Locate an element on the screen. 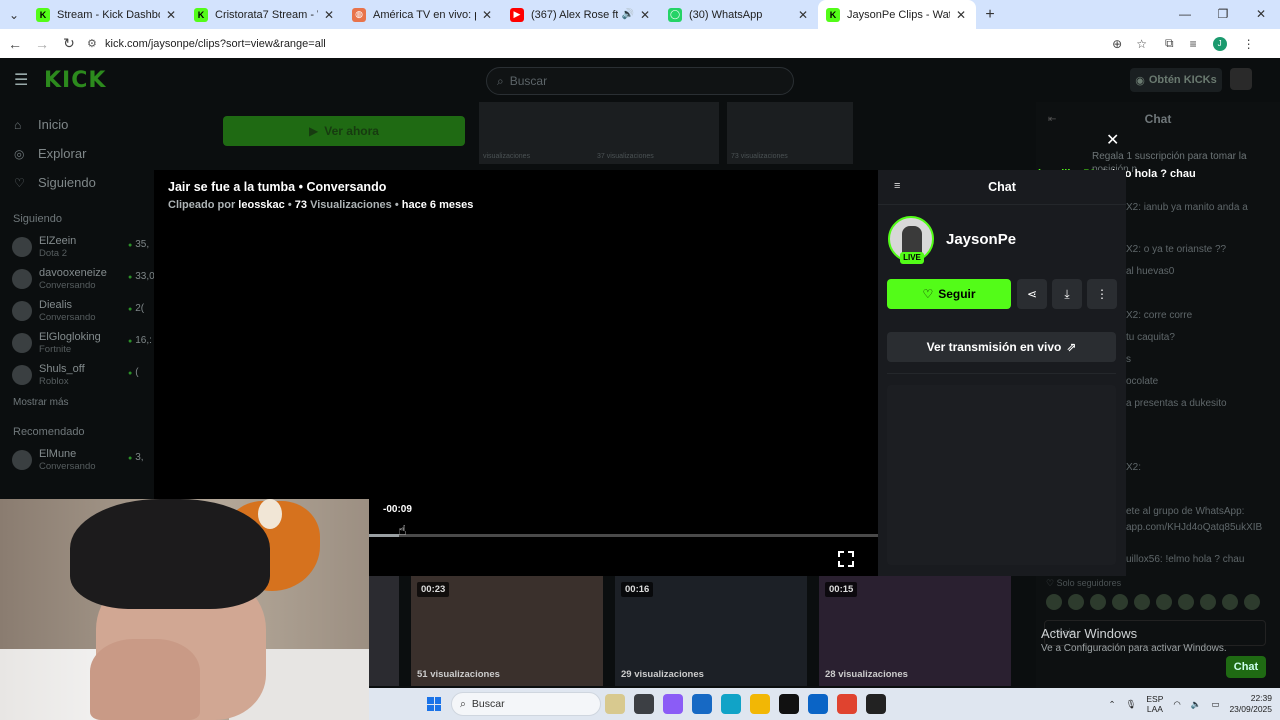 The height and width of the screenshot is (720, 1280). browser-tab: K Cristorata7 Stream - Watch Live ✕ is located at coordinates (265, 14).